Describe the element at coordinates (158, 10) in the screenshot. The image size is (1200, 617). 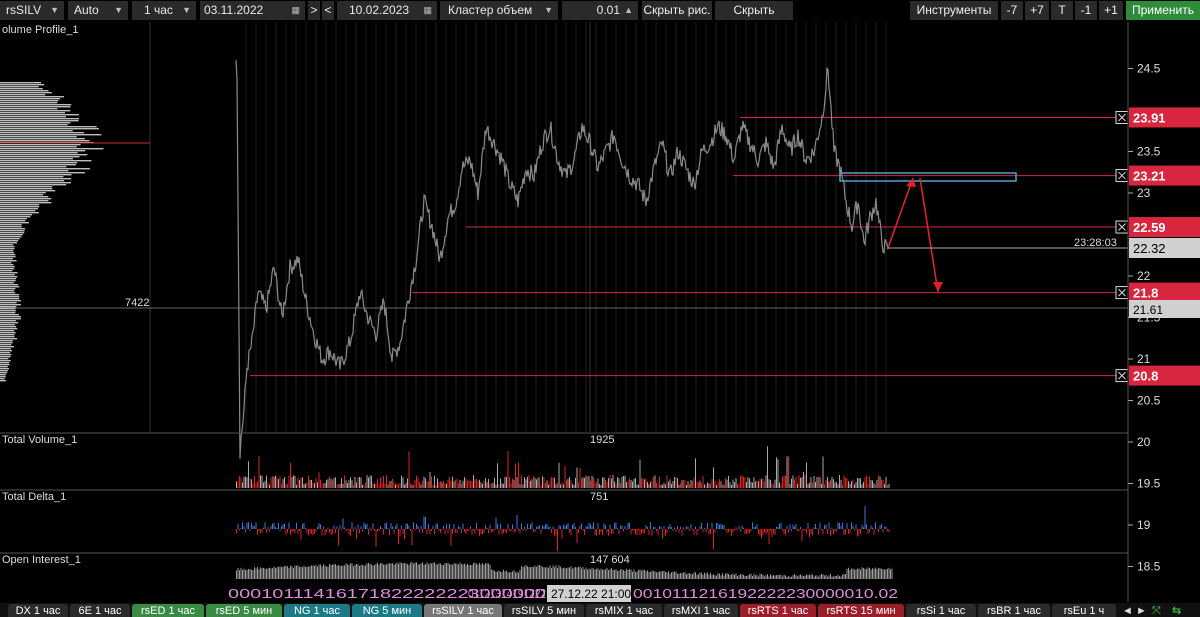
I see `timeframe-value: 1 час` at that location.